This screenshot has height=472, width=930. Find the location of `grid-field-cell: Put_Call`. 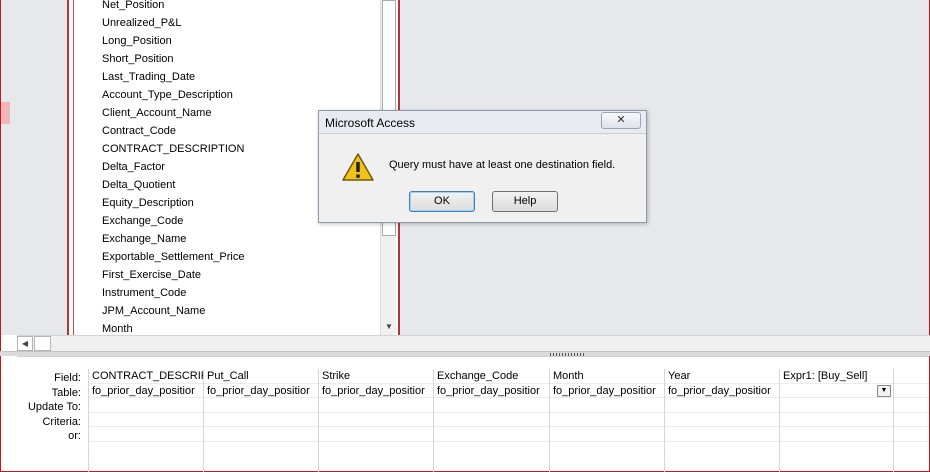

grid-field-cell: Put_Call is located at coordinates (261, 376).